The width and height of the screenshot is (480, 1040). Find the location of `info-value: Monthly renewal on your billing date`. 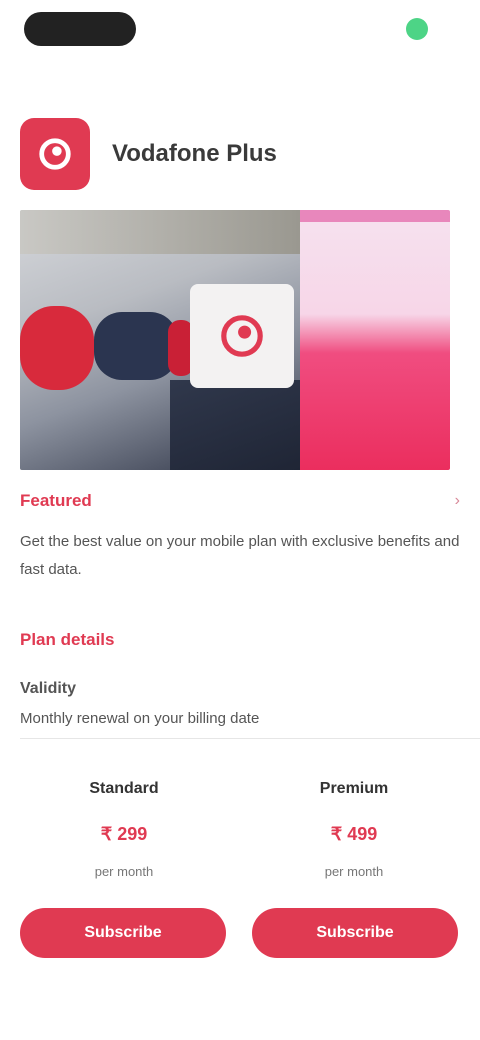

info-value: Monthly renewal on your billing date is located at coordinates (140, 718).